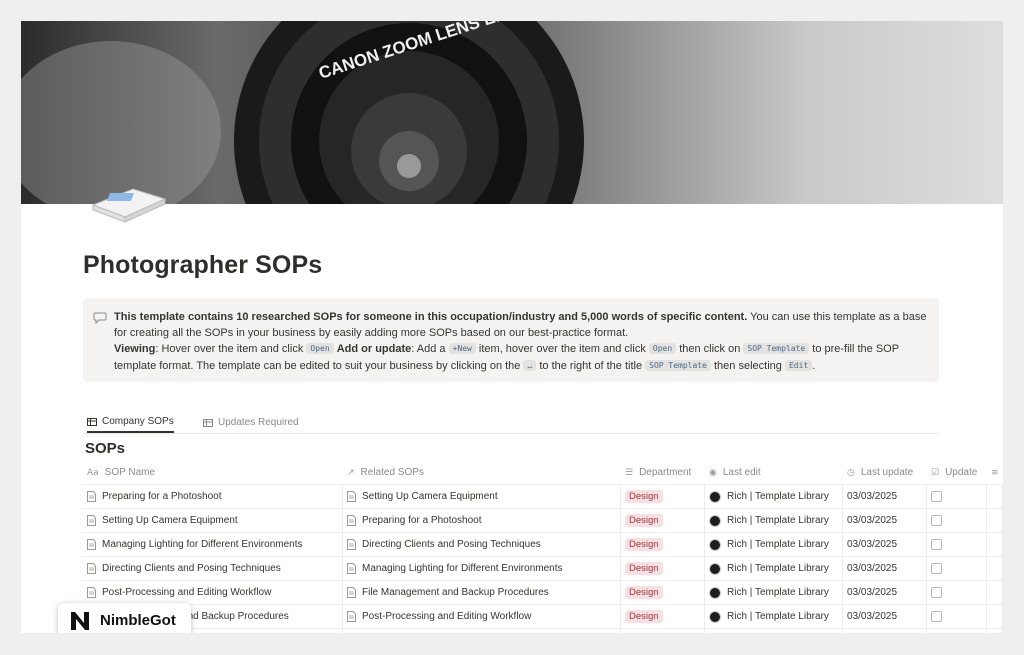 The width and height of the screenshot is (1024, 655). Describe the element at coordinates (213, 472) in the screenshot. I see `column-header-sop-name: Aa SOP Name` at that location.